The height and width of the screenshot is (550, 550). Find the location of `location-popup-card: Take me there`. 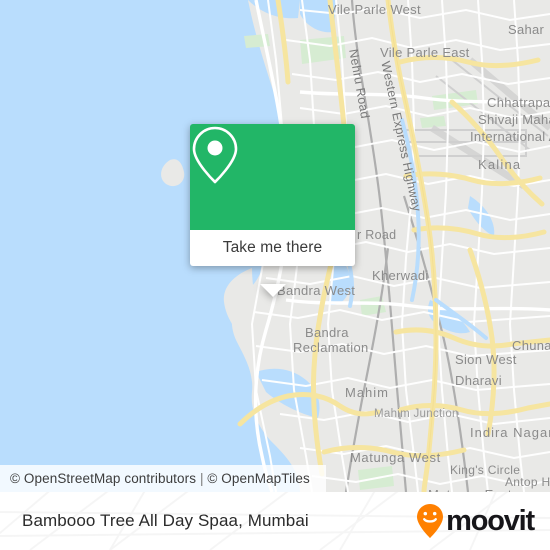

location-popup-card: Take me there is located at coordinates (272, 210).